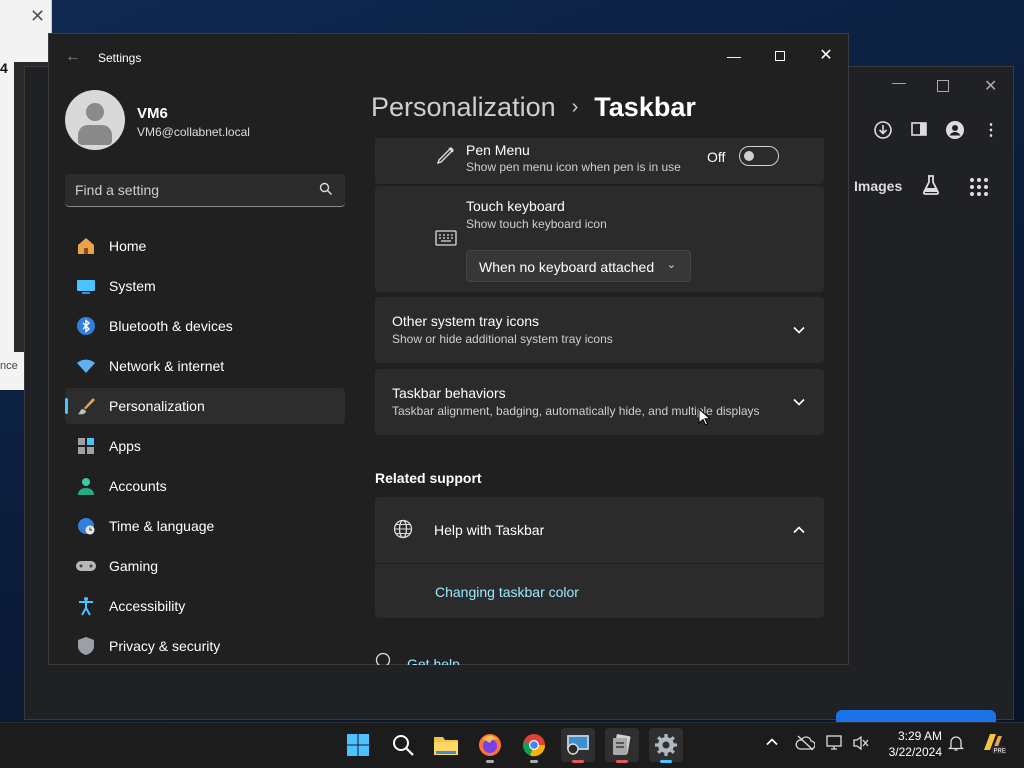  I want to click on sidebar-item-time-language: Time & language, so click(205, 526).